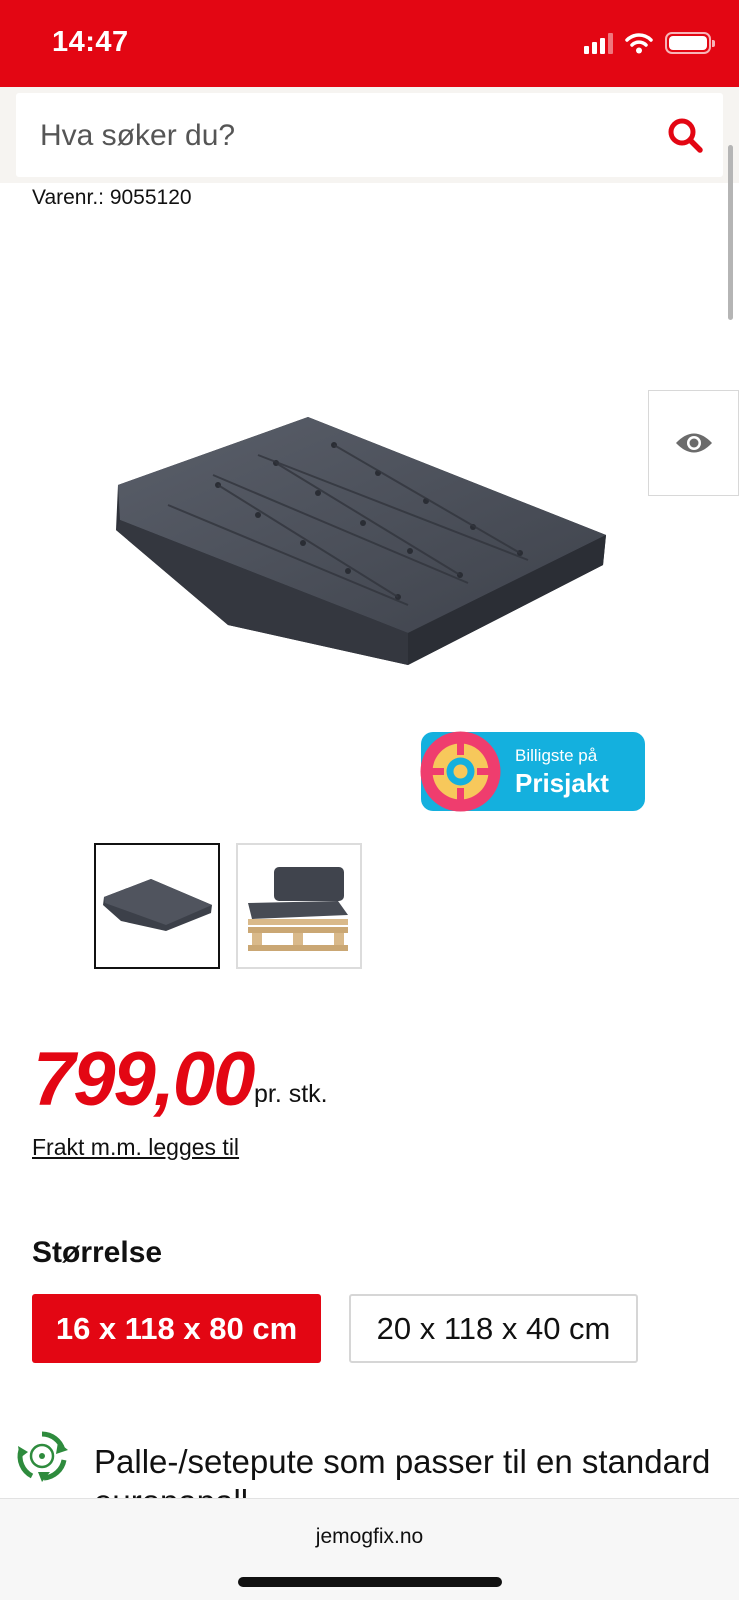 This screenshot has width=739, height=1600. Describe the element at coordinates (144, 1079) in the screenshot. I see `product-price: 799,00` at that location.